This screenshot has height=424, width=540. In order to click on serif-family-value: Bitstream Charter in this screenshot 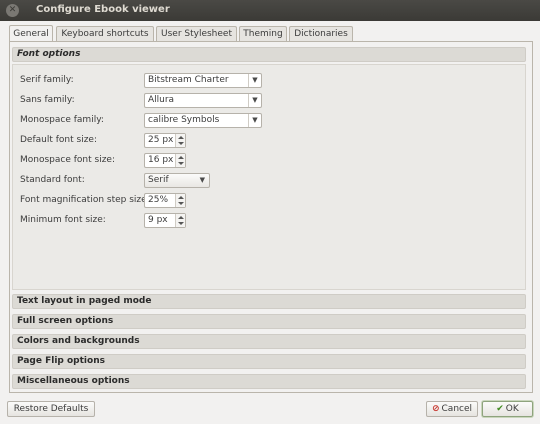, I will do `click(188, 80)`.